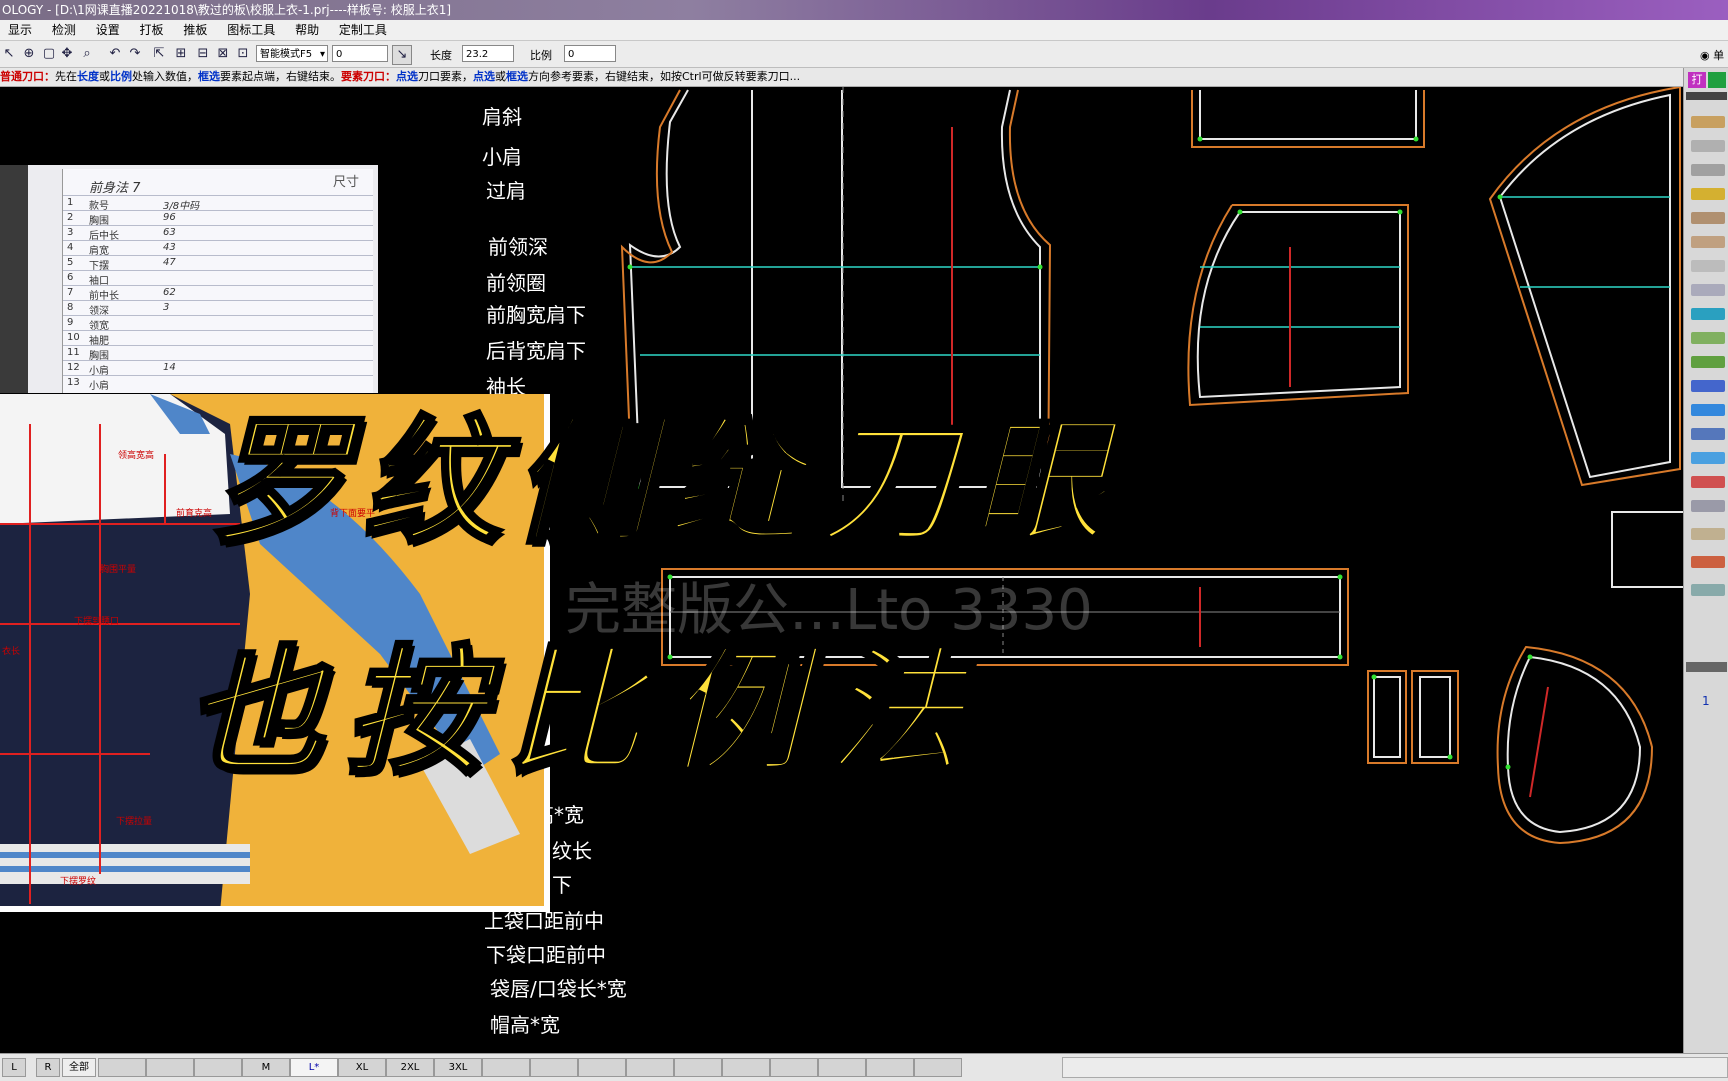 The height and width of the screenshot is (1081, 1728). Describe the element at coordinates (502, 117) in the screenshot. I see `measure-label: 肩斜` at that location.